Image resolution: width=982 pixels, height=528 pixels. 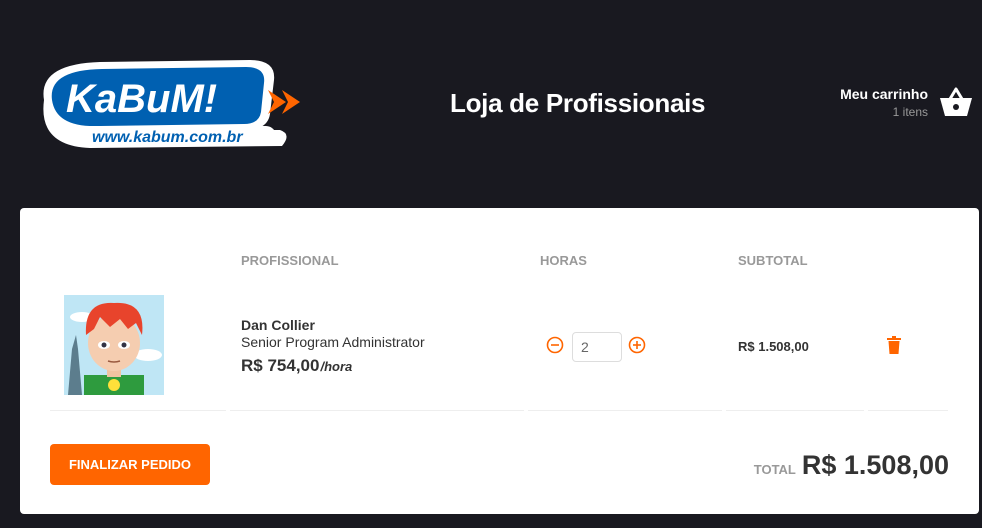 I want to click on cart-summary: Meu carrinho 1 itens, so click(x=907, y=102).